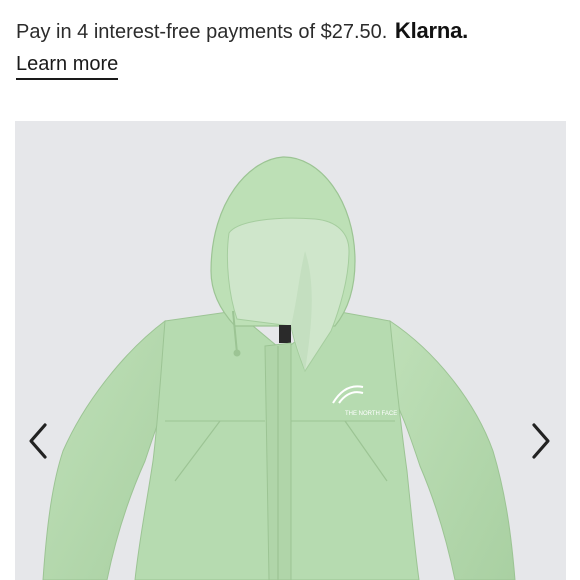 The width and height of the screenshot is (580, 580). What do you see at coordinates (431, 30) in the screenshot?
I see `klarna-logo: Klarna.` at bounding box center [431, 30].